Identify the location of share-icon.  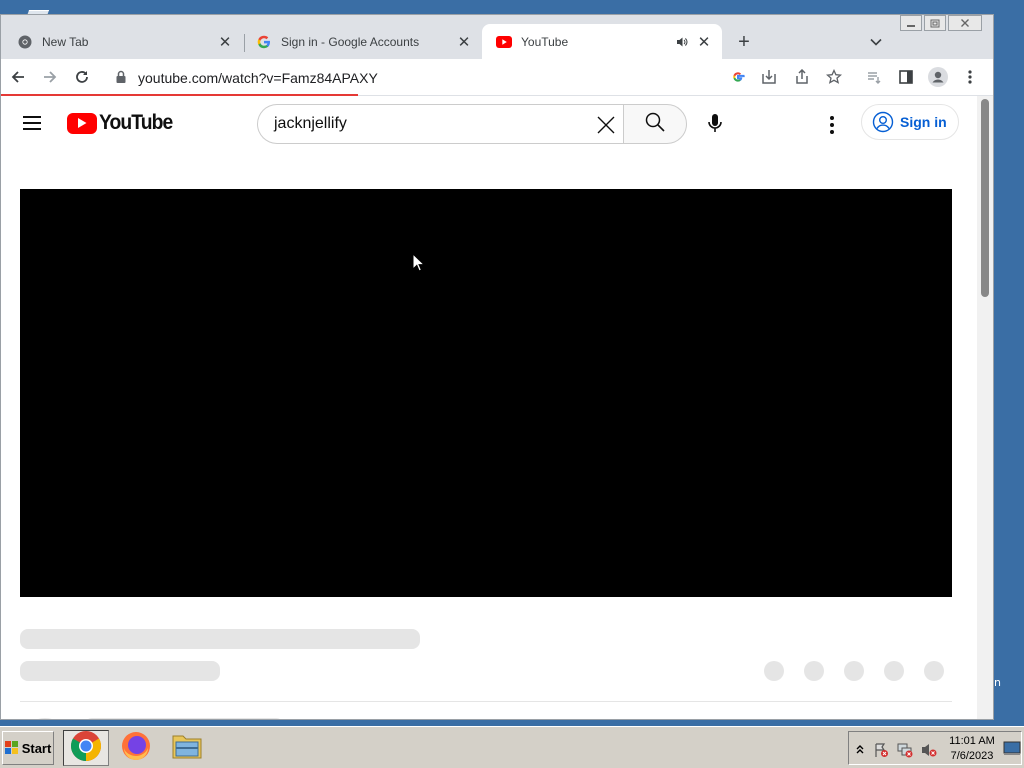
(802, 77).